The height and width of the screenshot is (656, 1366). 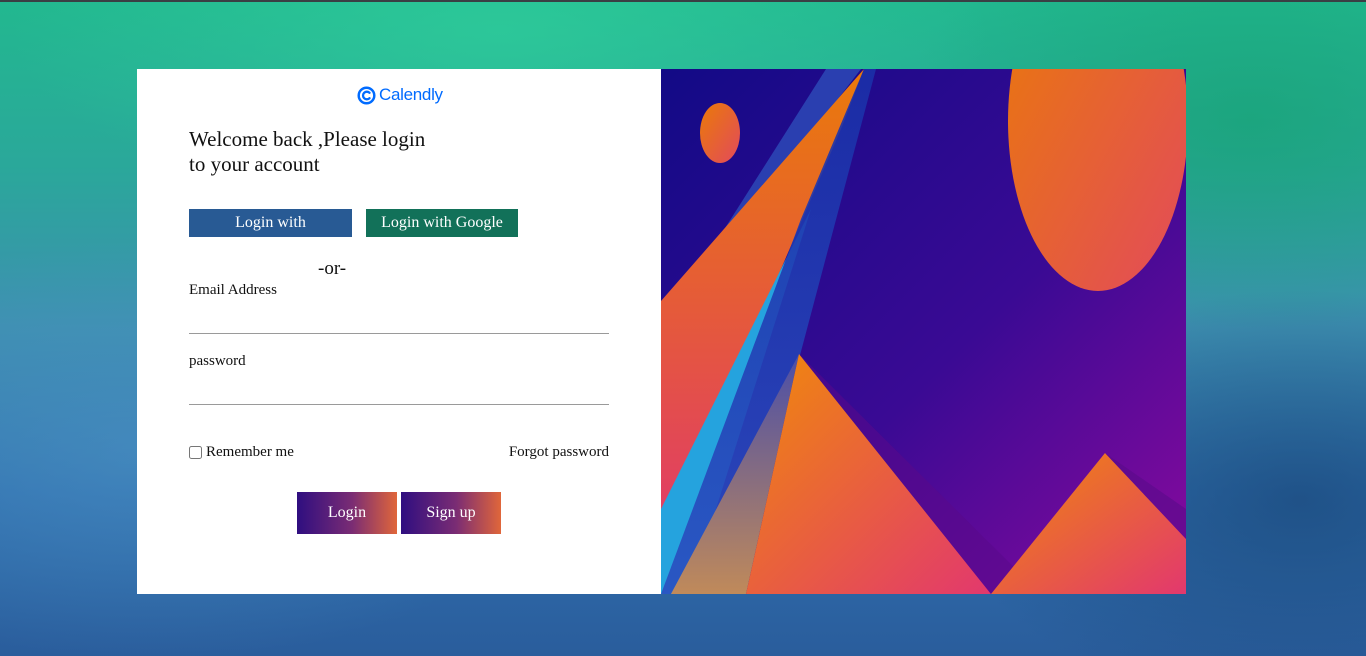 I want to click on calendly-logo-icon, so click(x=366, y=95).